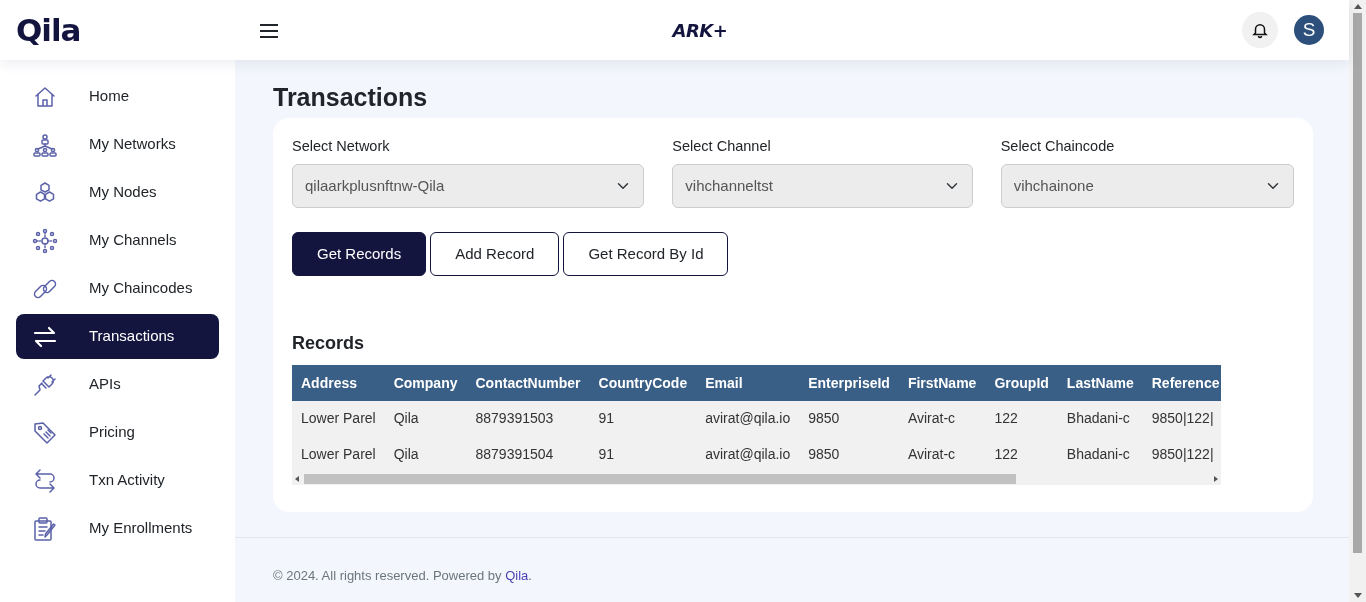 The width and height of the screenshot is (1366, 602). What do you see at coordinates (1100, 418) in the screenshot?
I see `table-cell: Bhadani-c` at bounding box center [1100, 418].